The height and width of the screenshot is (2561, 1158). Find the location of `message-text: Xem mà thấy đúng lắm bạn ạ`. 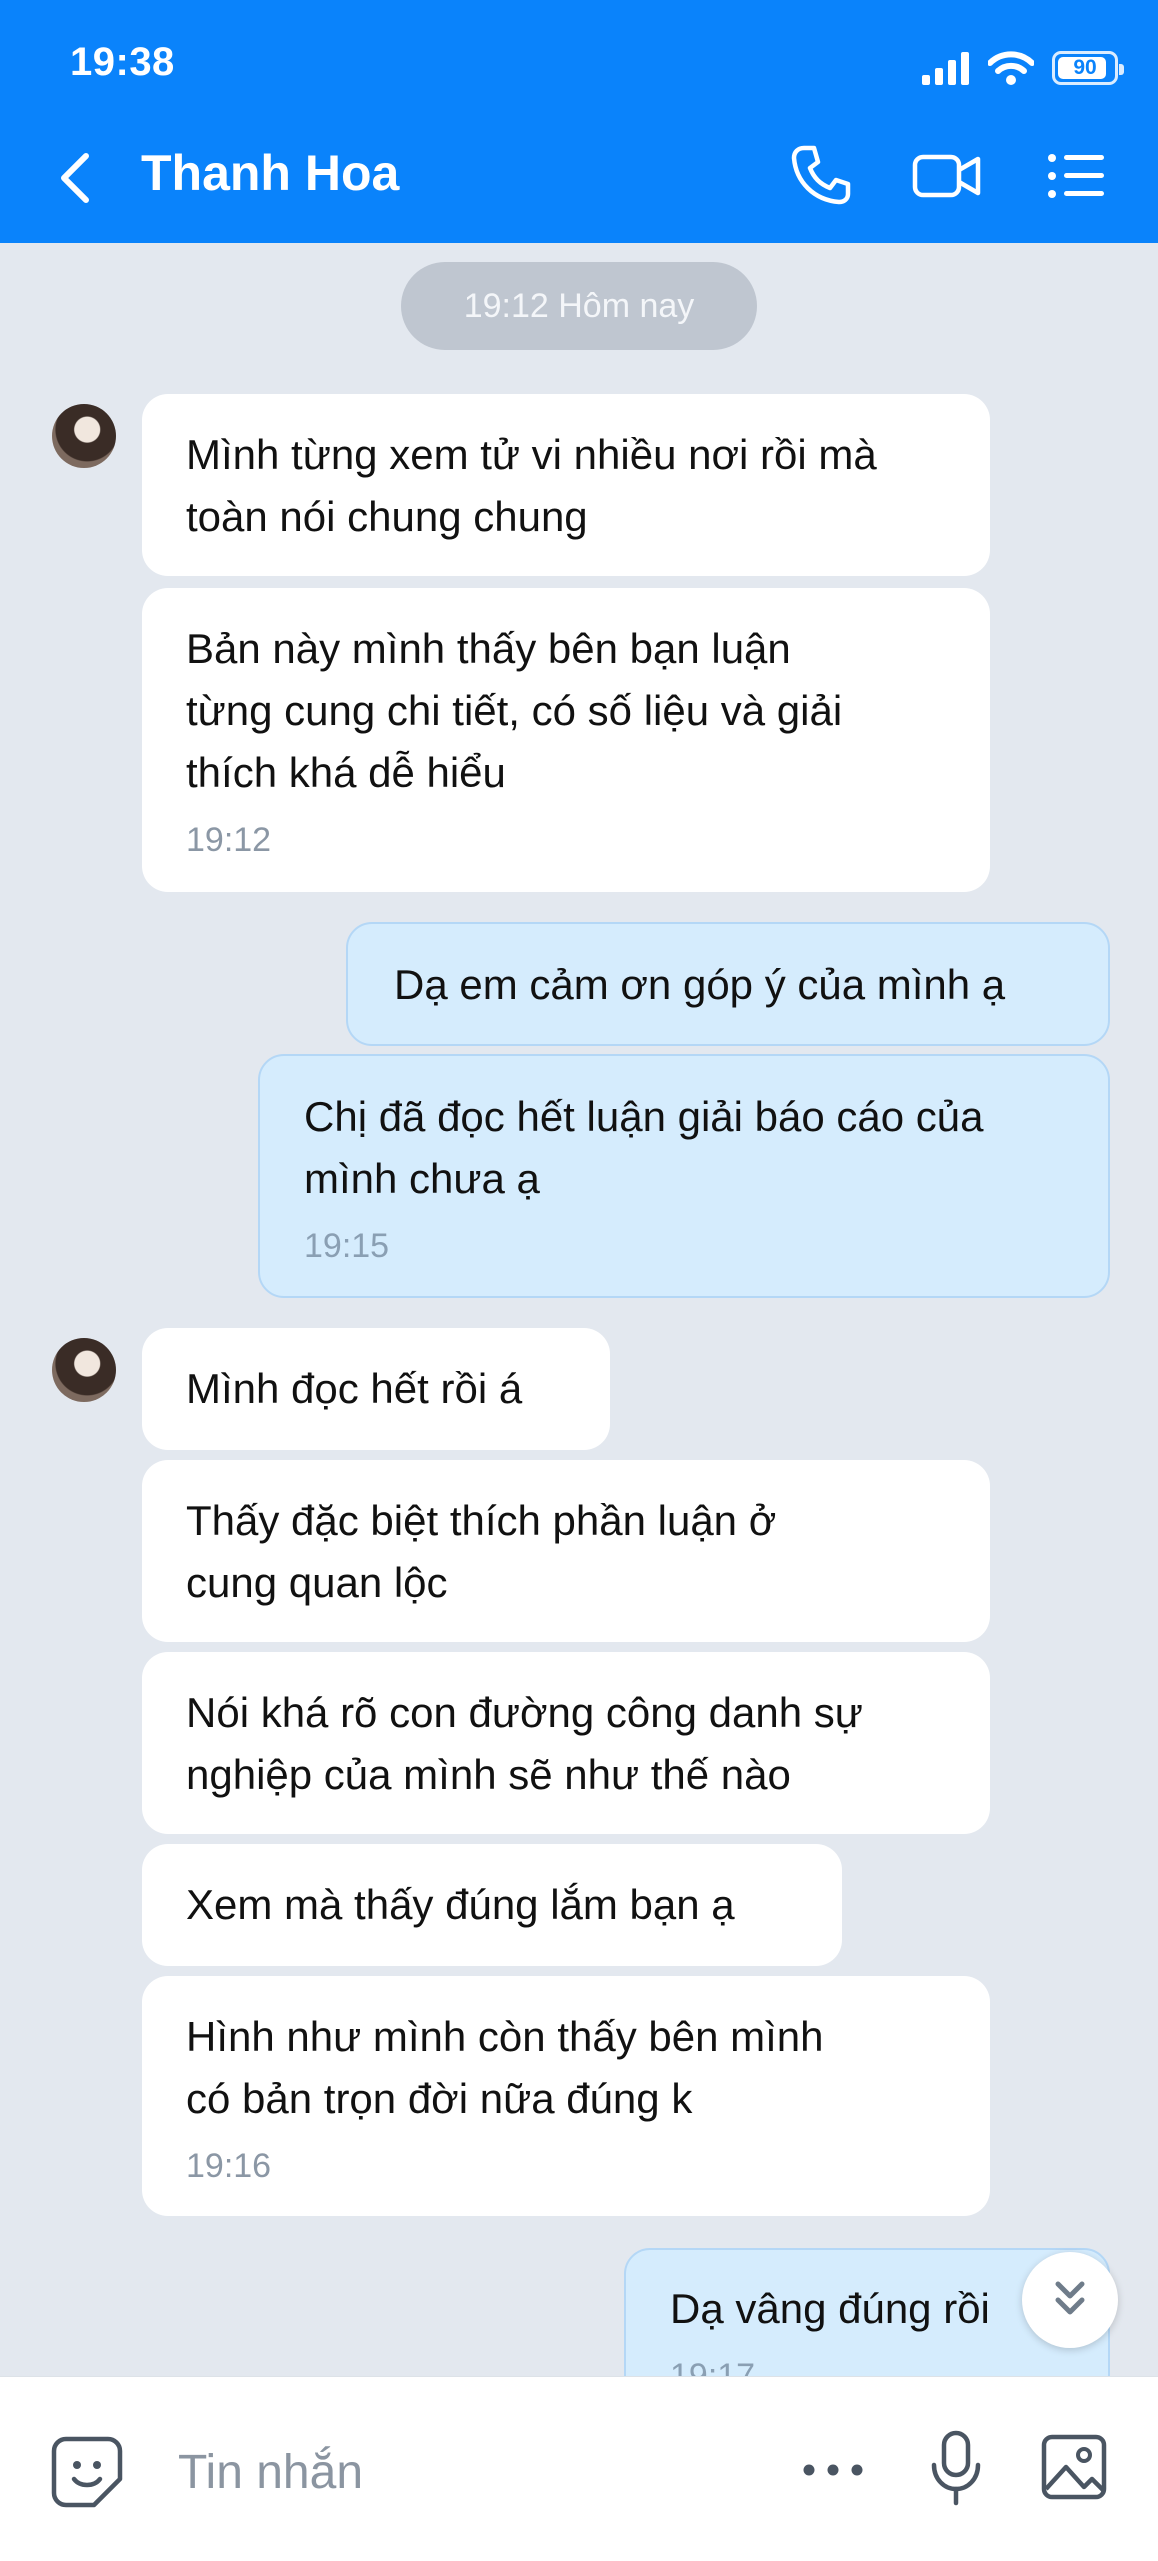

message-text: Xem mà thấy đúng lắm bạn ạ is located at coordinates (460, 1904).